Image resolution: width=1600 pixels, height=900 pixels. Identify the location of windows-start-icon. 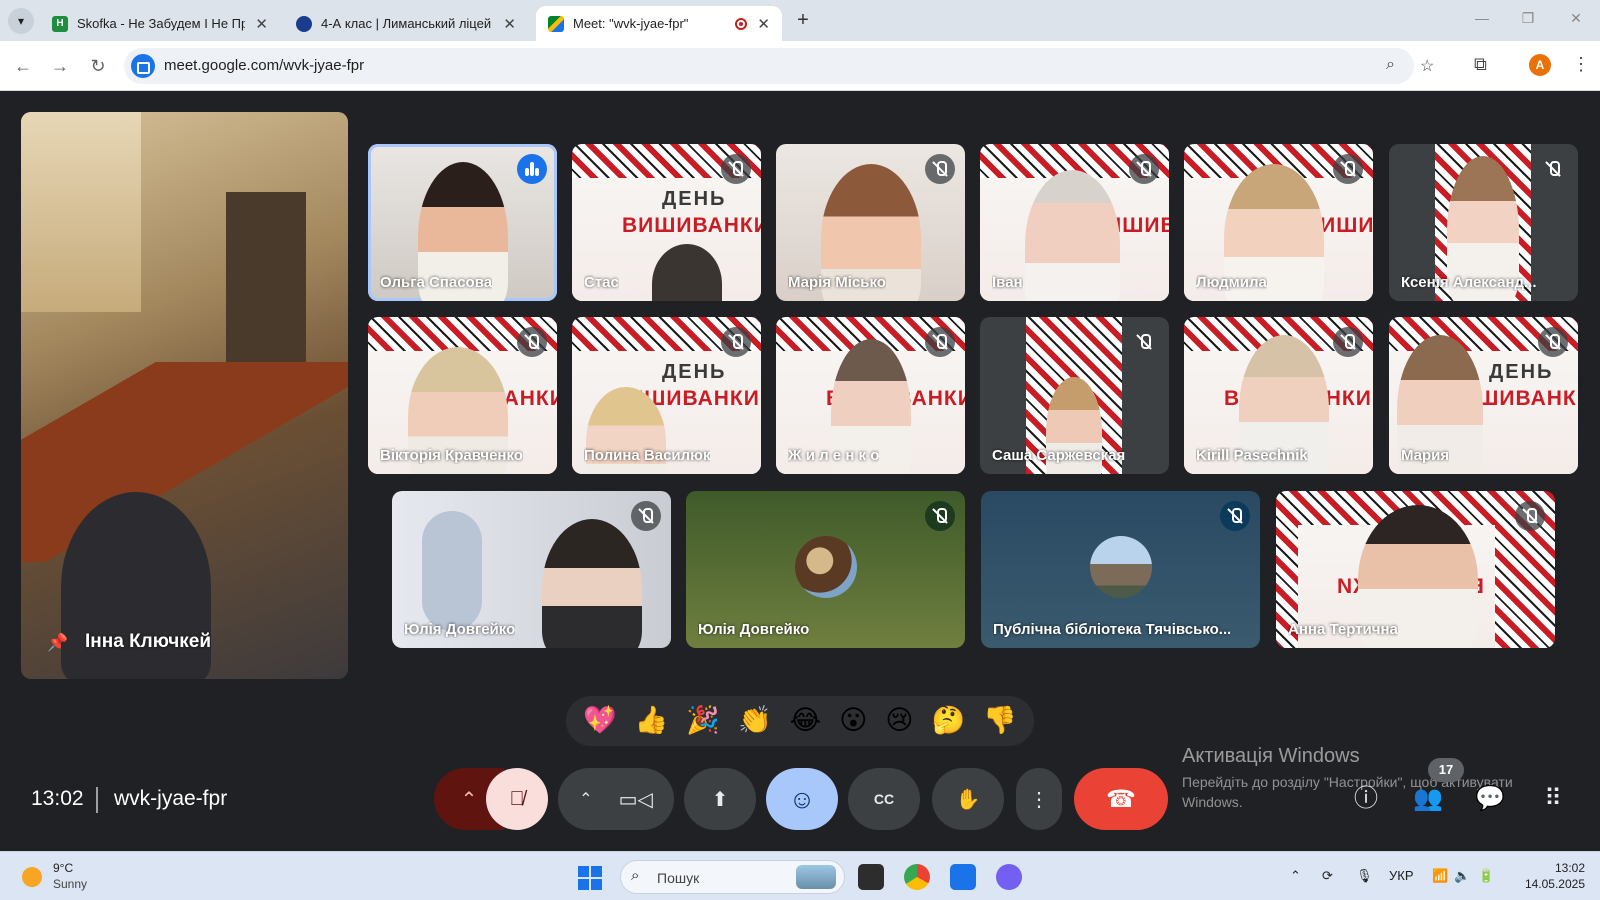
(590, 878).